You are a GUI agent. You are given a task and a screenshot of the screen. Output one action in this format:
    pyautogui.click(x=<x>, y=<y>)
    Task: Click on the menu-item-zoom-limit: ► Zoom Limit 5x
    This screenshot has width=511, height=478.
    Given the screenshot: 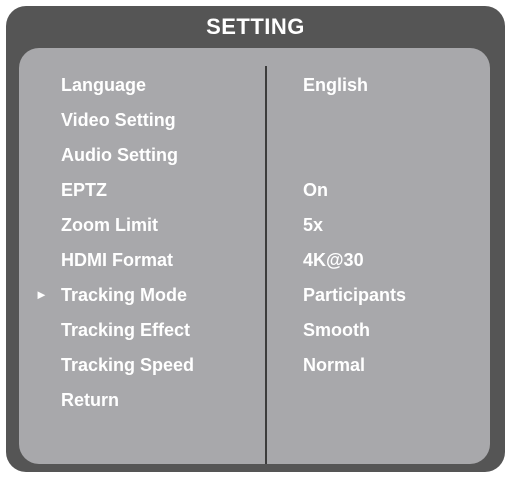 What is the action you would take?
    pyautogui.click(x=254, y=225)
    